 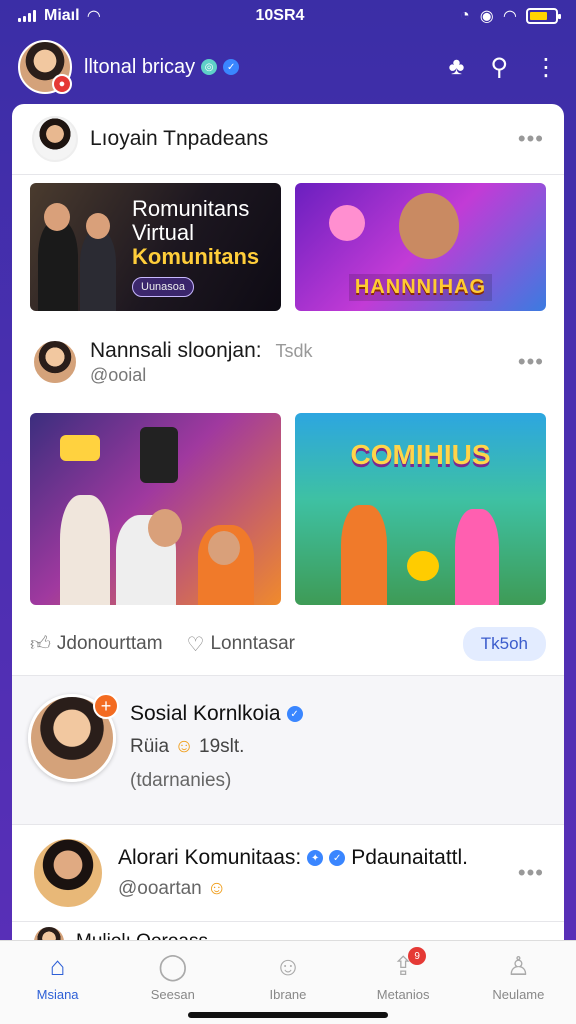 What do you see at coordinates (280, 15) in the screenshot?
I see `clock: 10SR4` at bounding box center [280, 15].